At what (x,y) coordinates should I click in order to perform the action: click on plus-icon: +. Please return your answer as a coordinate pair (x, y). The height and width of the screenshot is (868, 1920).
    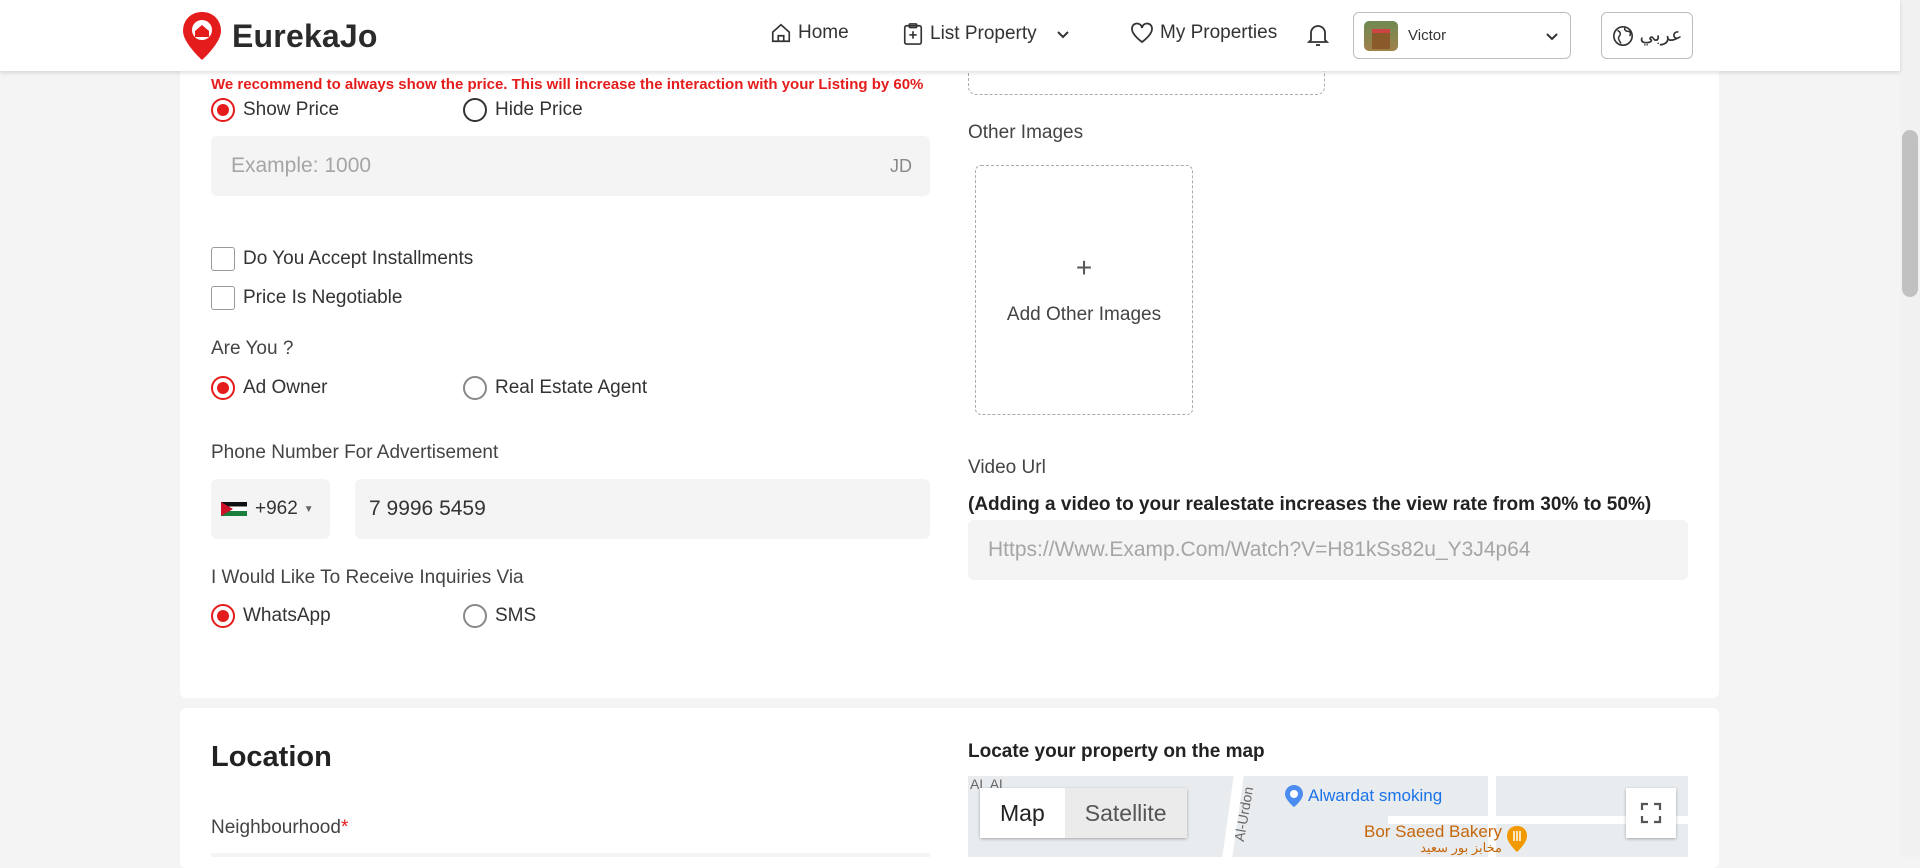
    Looking at the image, I should click on (1084, 267).